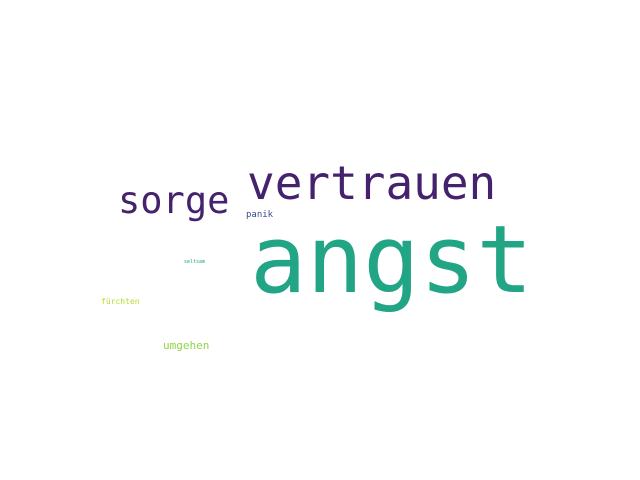 The height and width of the screenshot is (480, 640). I want to click on word-umgehen: umgehen, so click(186, 345).